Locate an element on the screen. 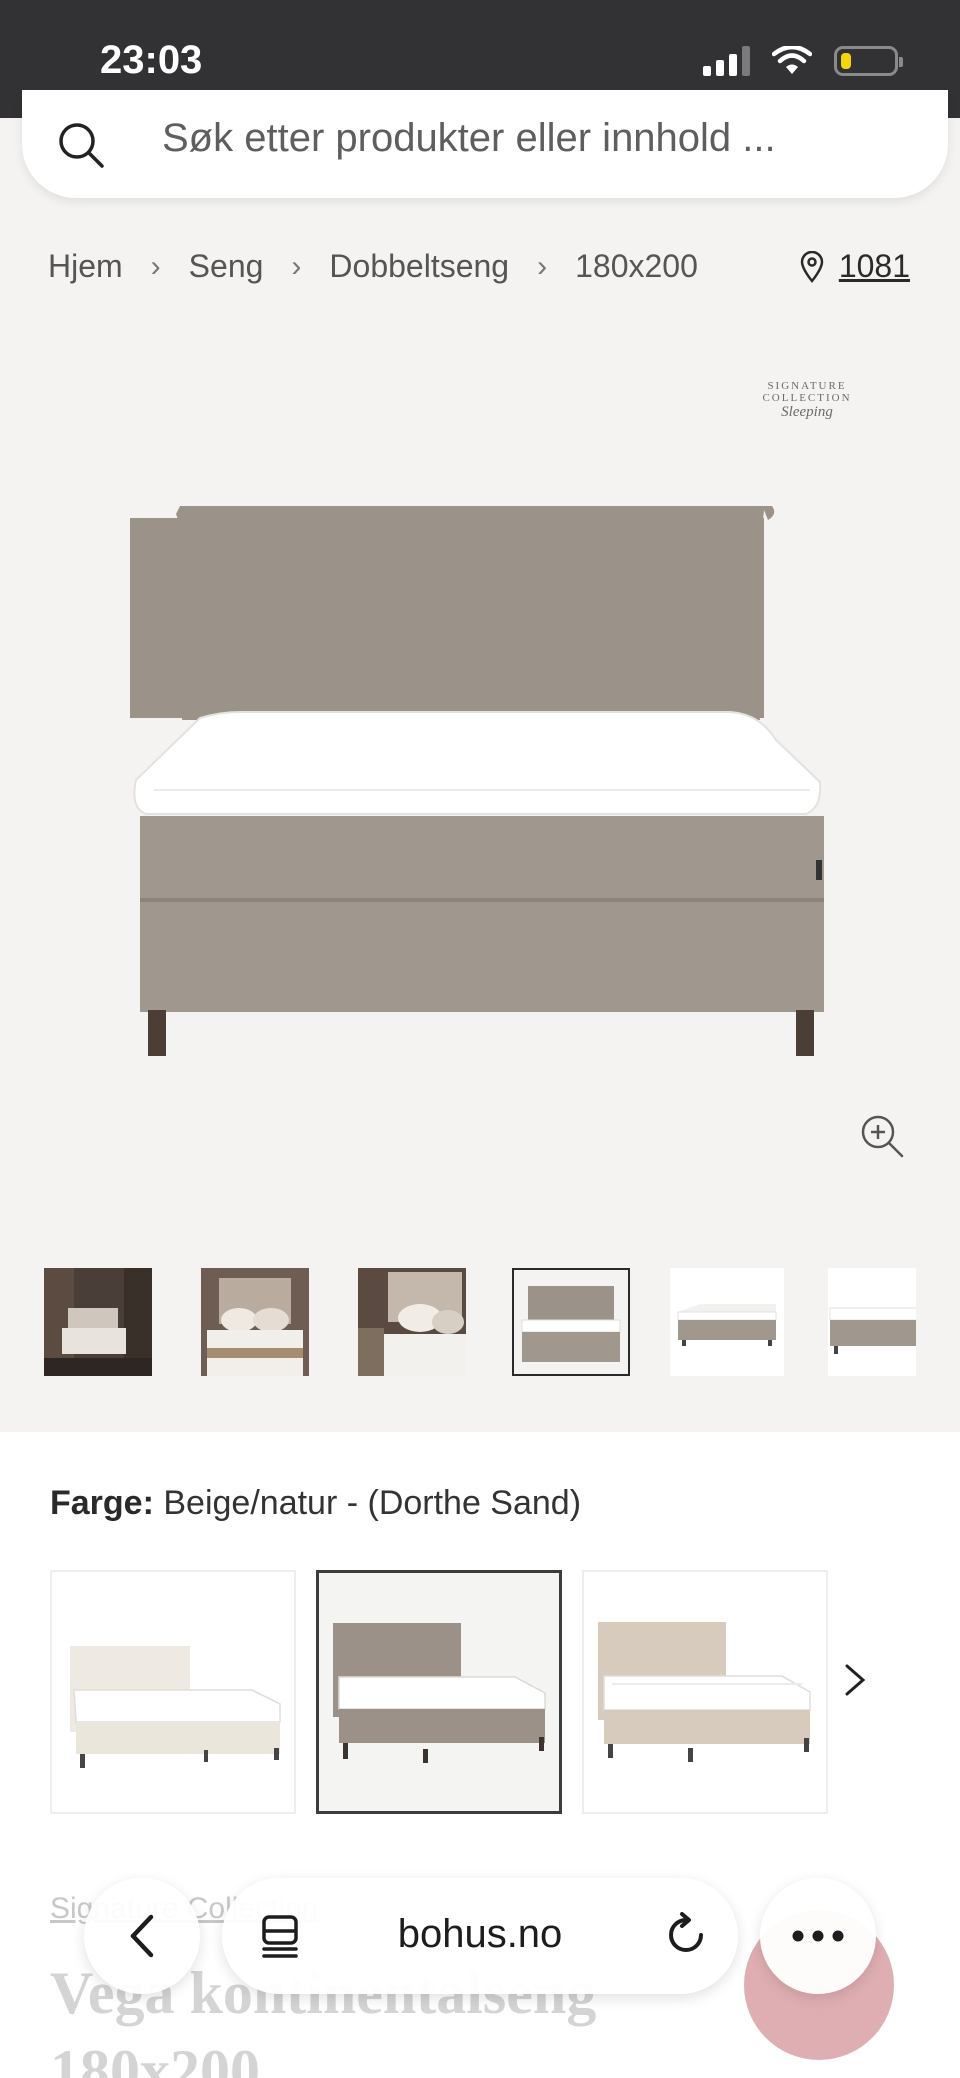 The width and height of the screenshot is (960, 2078). status-time: 23:03 is located at coordinates (151, 60).